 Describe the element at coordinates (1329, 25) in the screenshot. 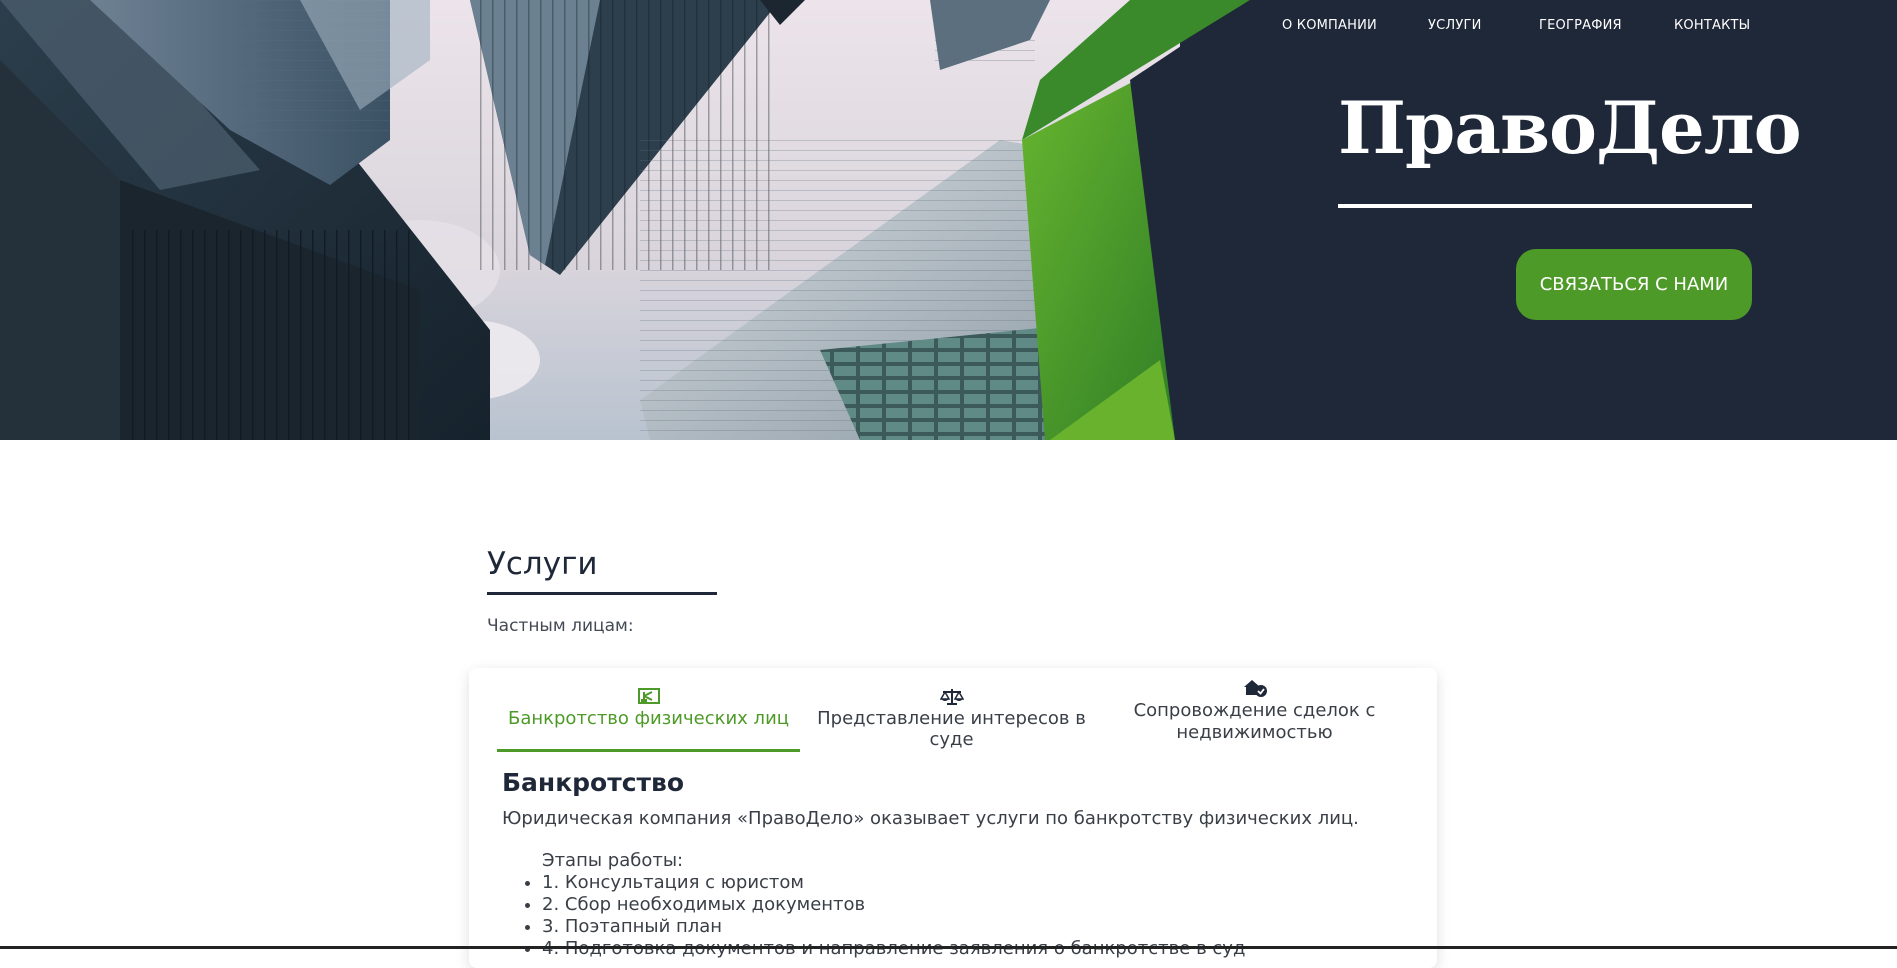

I see `nav-about-link: О КОМПАНИИ` at that location.